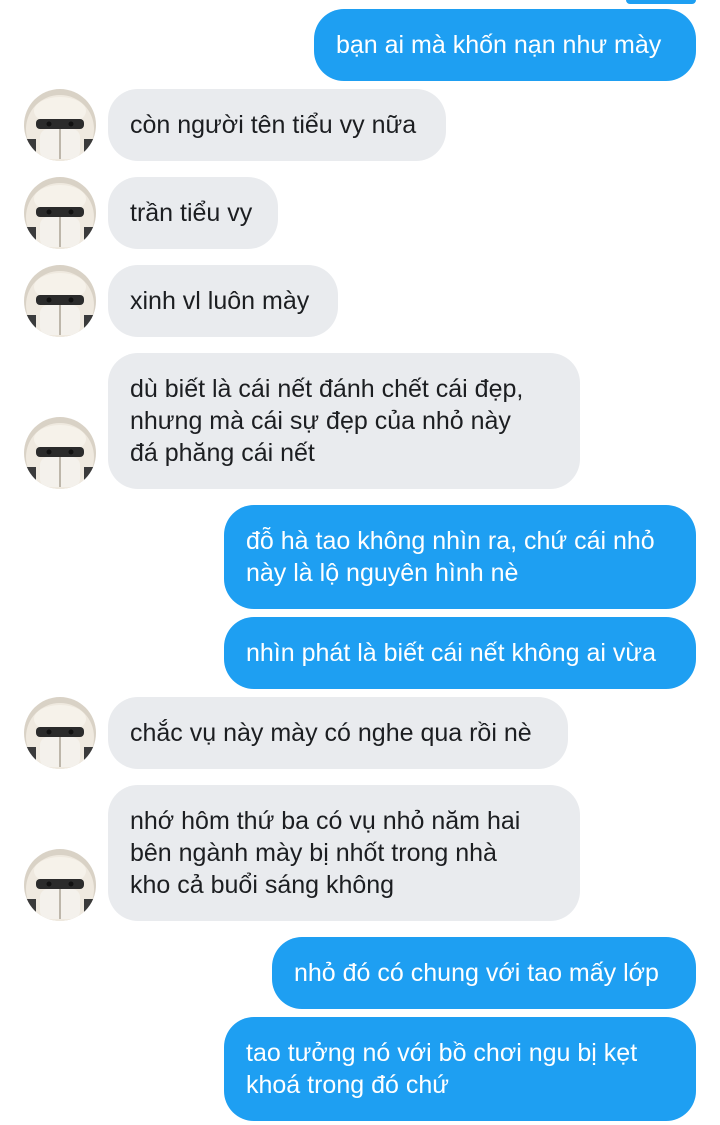 This screenshot has height=1125, width=720. What do you see at coordinates (220, 301) in the screenshot?
I see `message-text: xinh vl luôn mày` at bounding box center [220, 301].